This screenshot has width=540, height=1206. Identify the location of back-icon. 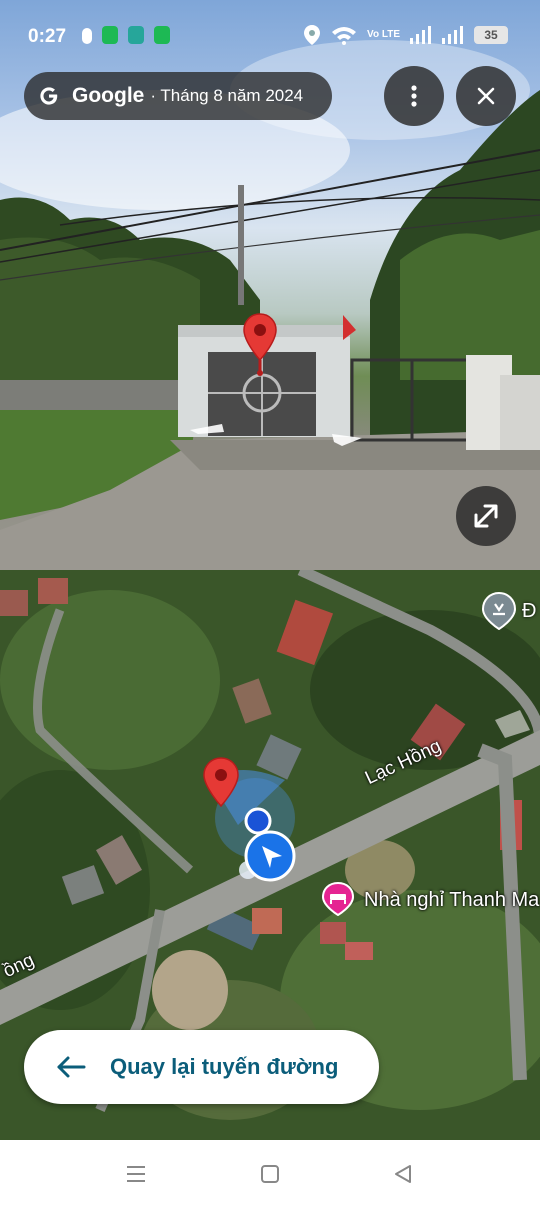
(403, 1174).